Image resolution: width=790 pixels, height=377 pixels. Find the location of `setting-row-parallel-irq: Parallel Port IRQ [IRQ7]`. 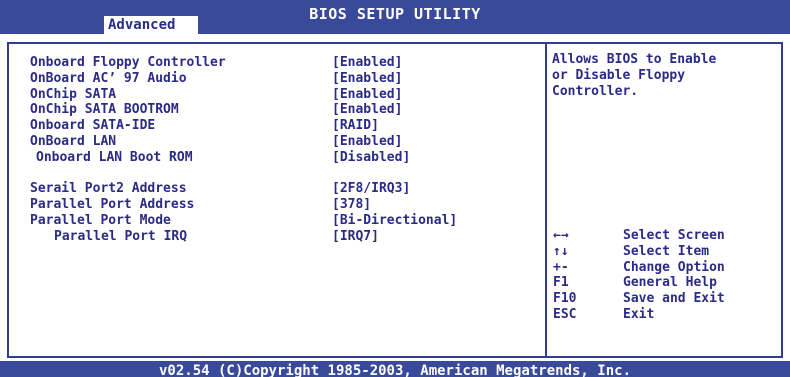

setting-row-parallel-irq: Parallel Port IRQ [IRQ7] is located at coordinates (280, 237).